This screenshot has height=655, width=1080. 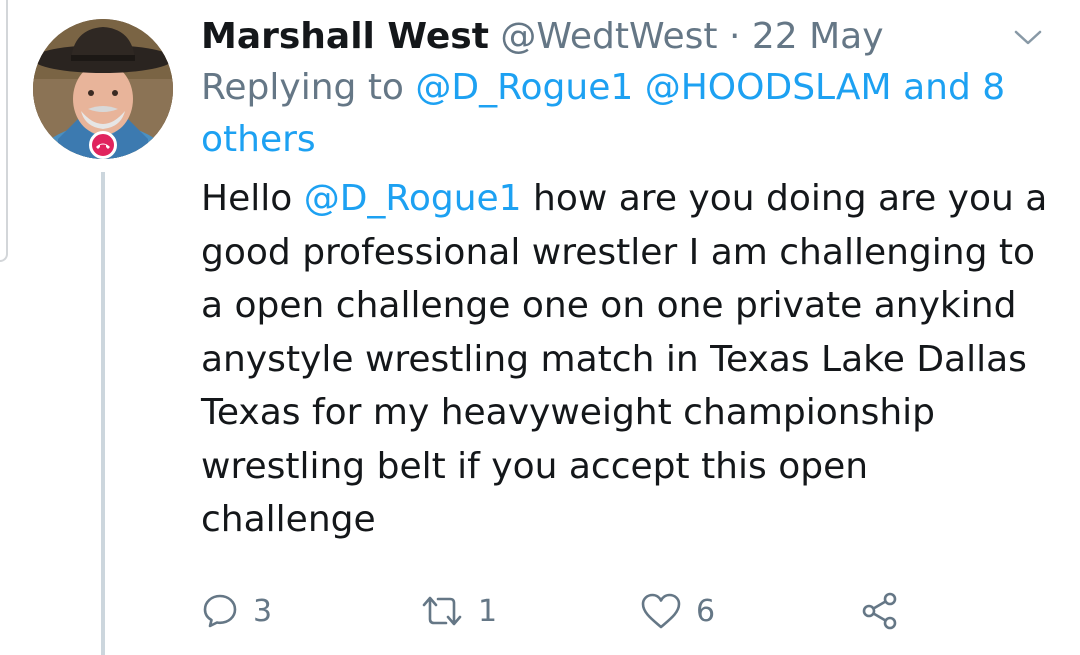 What do you see at coordinates (308, 87) in the screenshot?
I see `replying-prefix: Replying to` at bounding box center [308, 87].